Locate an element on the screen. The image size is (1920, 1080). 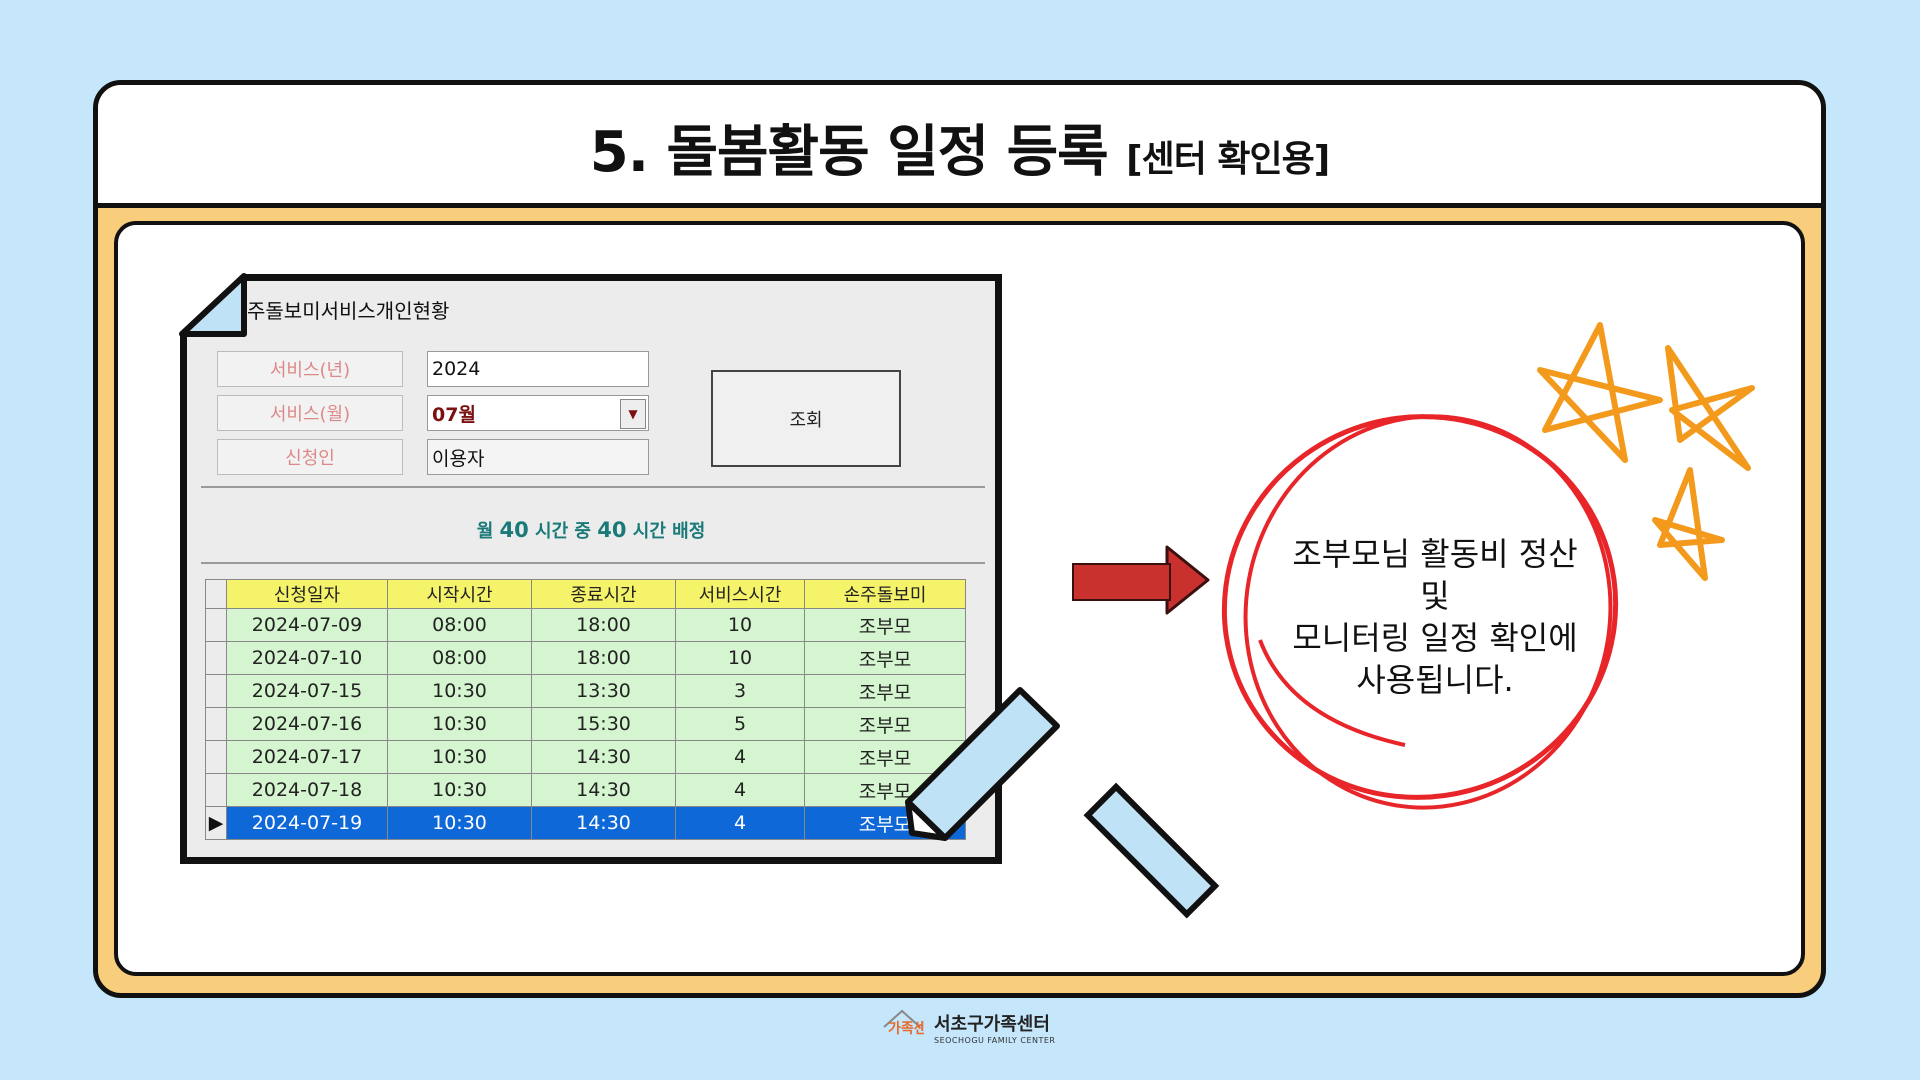
table-row: 2024-07-10 08:00 18:00 10 조부모 is located at coordinates (585, 658).